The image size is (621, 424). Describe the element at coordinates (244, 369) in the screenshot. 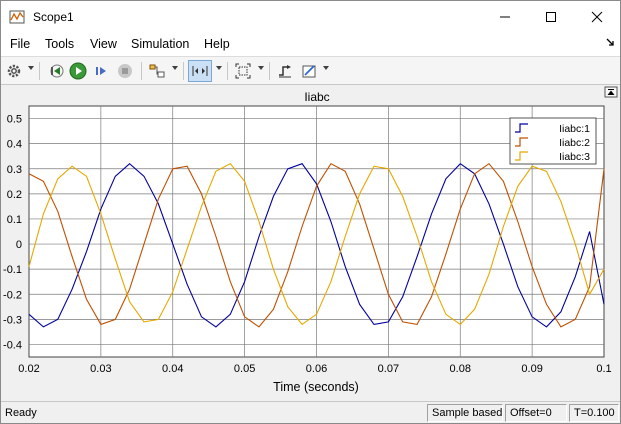

I see `x-tick-label: 0.05` at that location.